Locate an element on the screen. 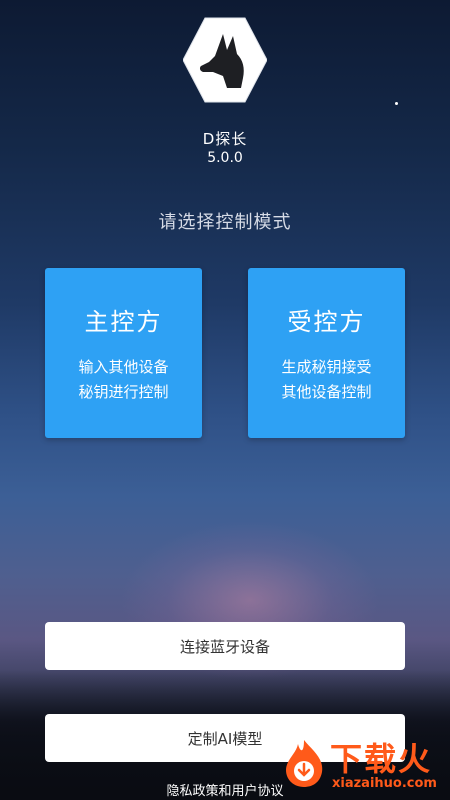 The width and height of the screenshot is (450, 800). mode-desc-line: 生成秘钥接受 is located at coordinates (326, 367).